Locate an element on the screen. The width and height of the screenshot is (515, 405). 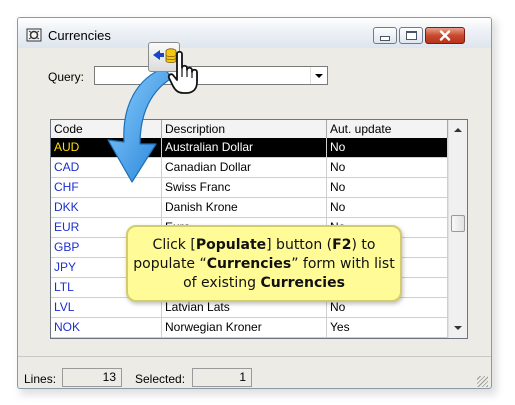
query-label: Query: is located at coordinates (66, 77).